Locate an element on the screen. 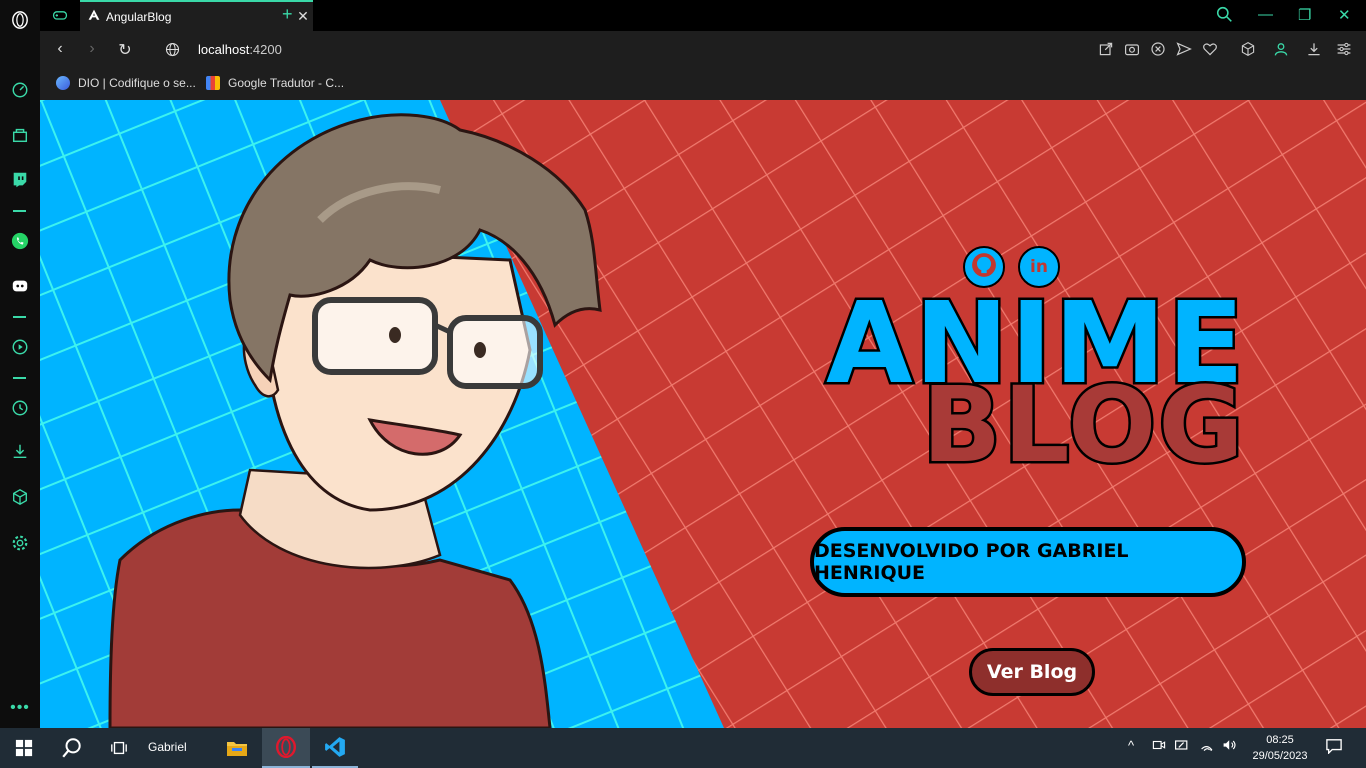  tab-close-icon: ✕ is located at coordinates (303, 16).